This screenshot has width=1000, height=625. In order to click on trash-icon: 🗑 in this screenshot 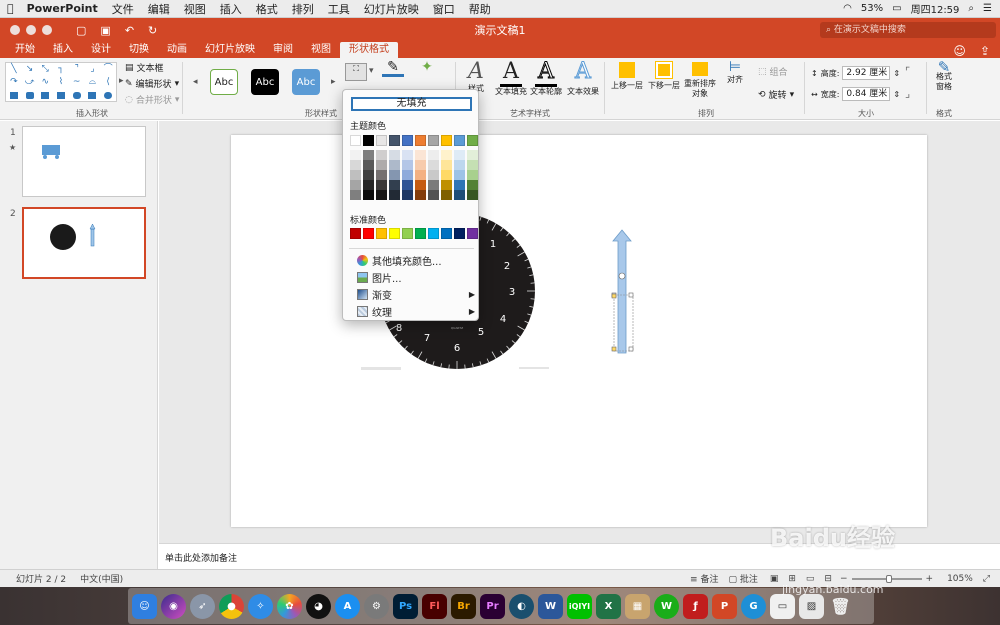, I will do `click(840, 606)`.